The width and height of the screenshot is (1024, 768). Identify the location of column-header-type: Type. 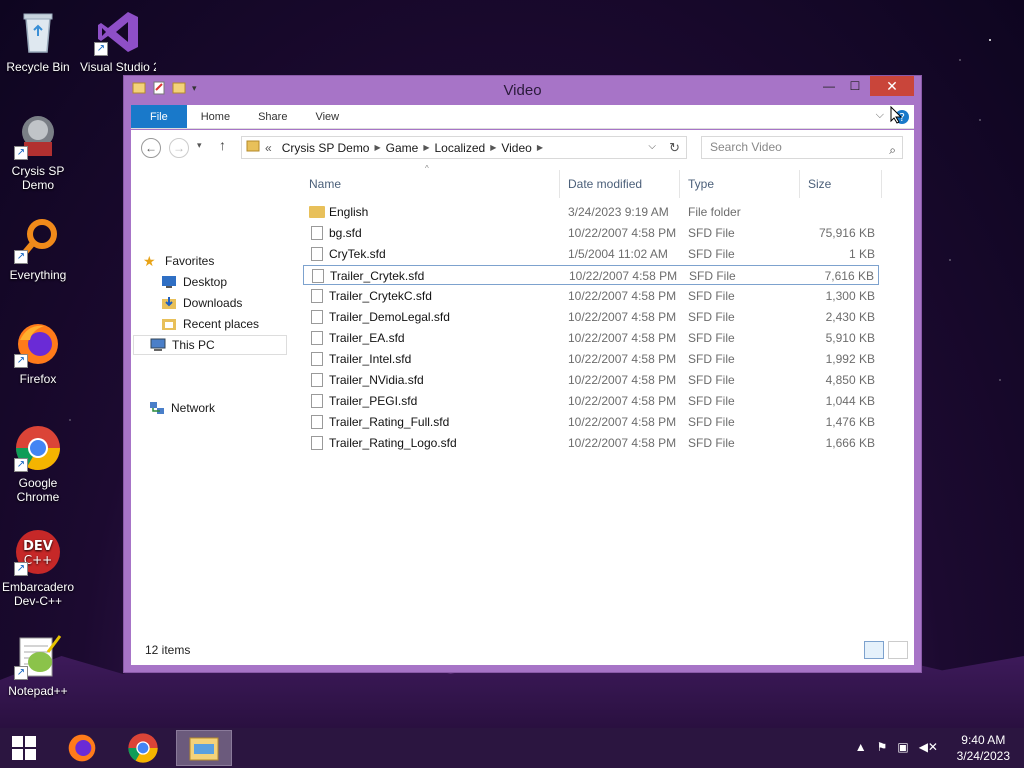
(741, 184).